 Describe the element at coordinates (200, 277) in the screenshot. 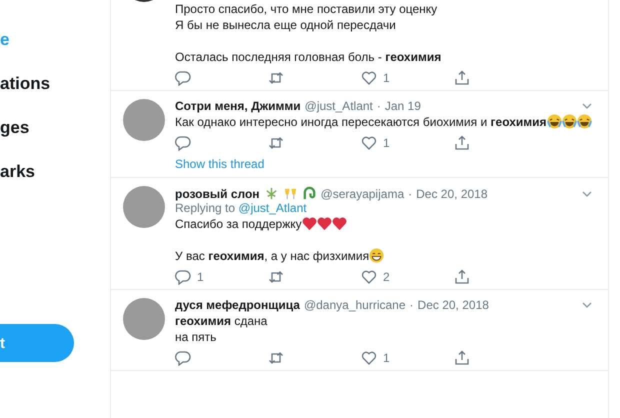

I see `reply-count: 1` at that location.